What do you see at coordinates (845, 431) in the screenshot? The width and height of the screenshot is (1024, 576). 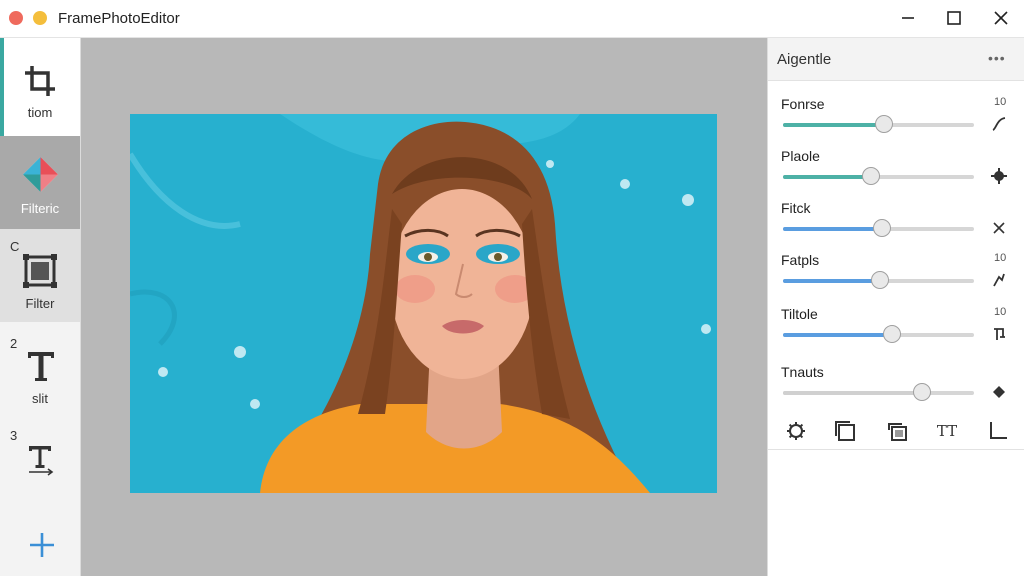 I see `layers-icon` at bounding box center [845, 431].